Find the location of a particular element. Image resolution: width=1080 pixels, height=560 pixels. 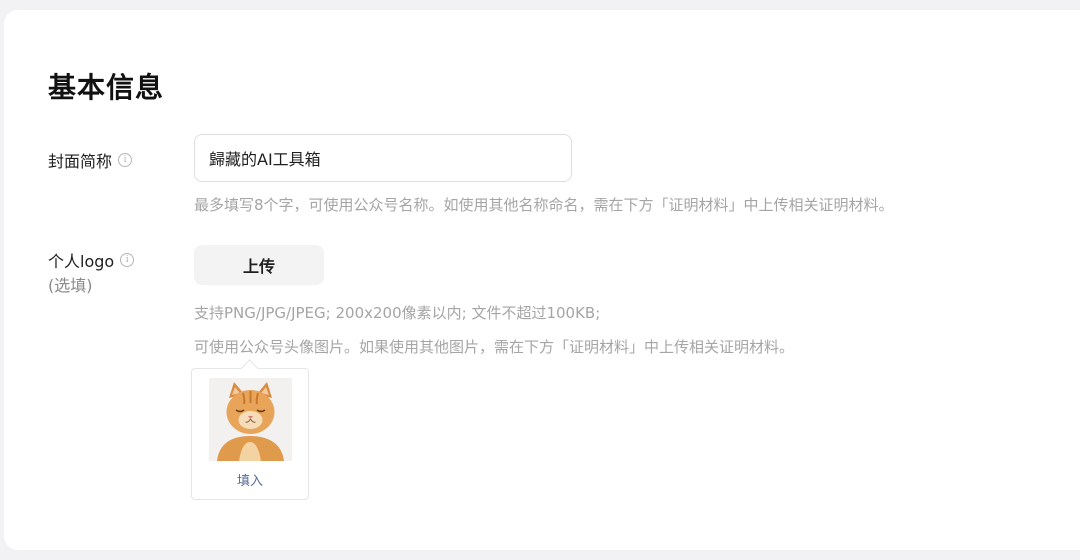

optional-label: (选填) is located at coordinates (70, 285).